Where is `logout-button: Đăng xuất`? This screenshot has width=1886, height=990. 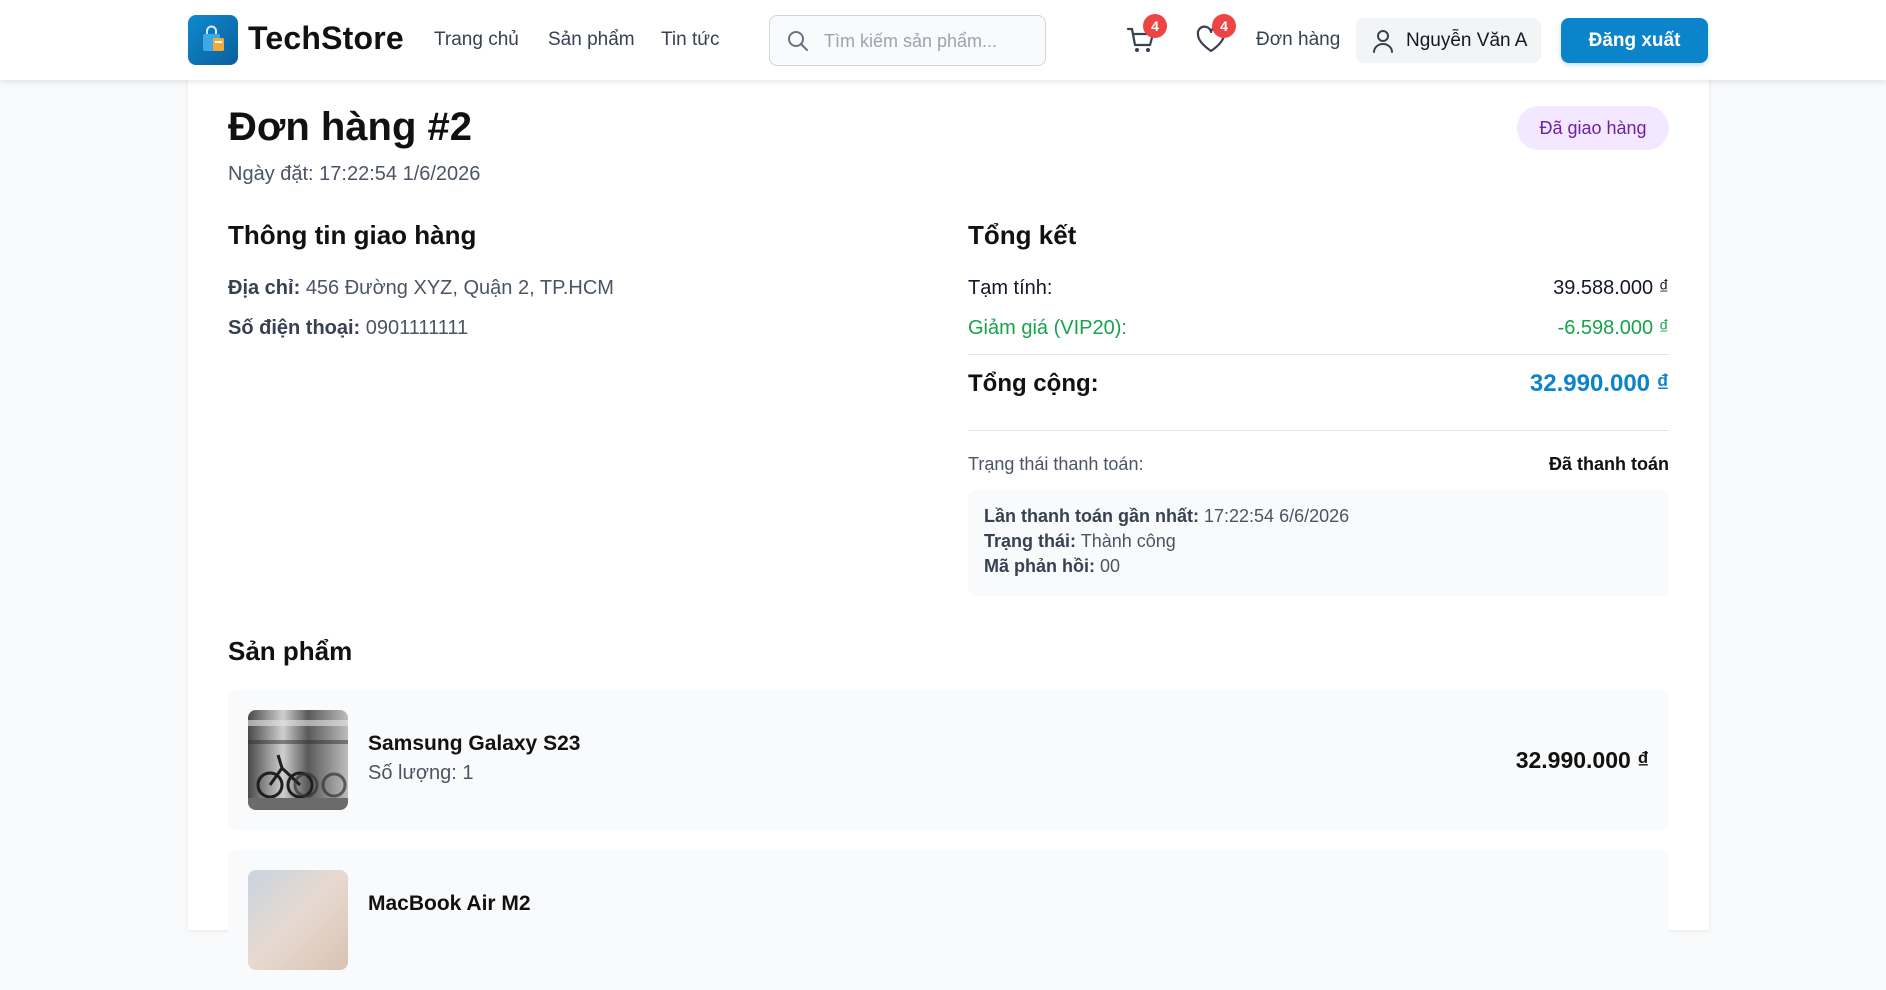
logout-button: Đăng xuất is located at coordinates (1634, 40).